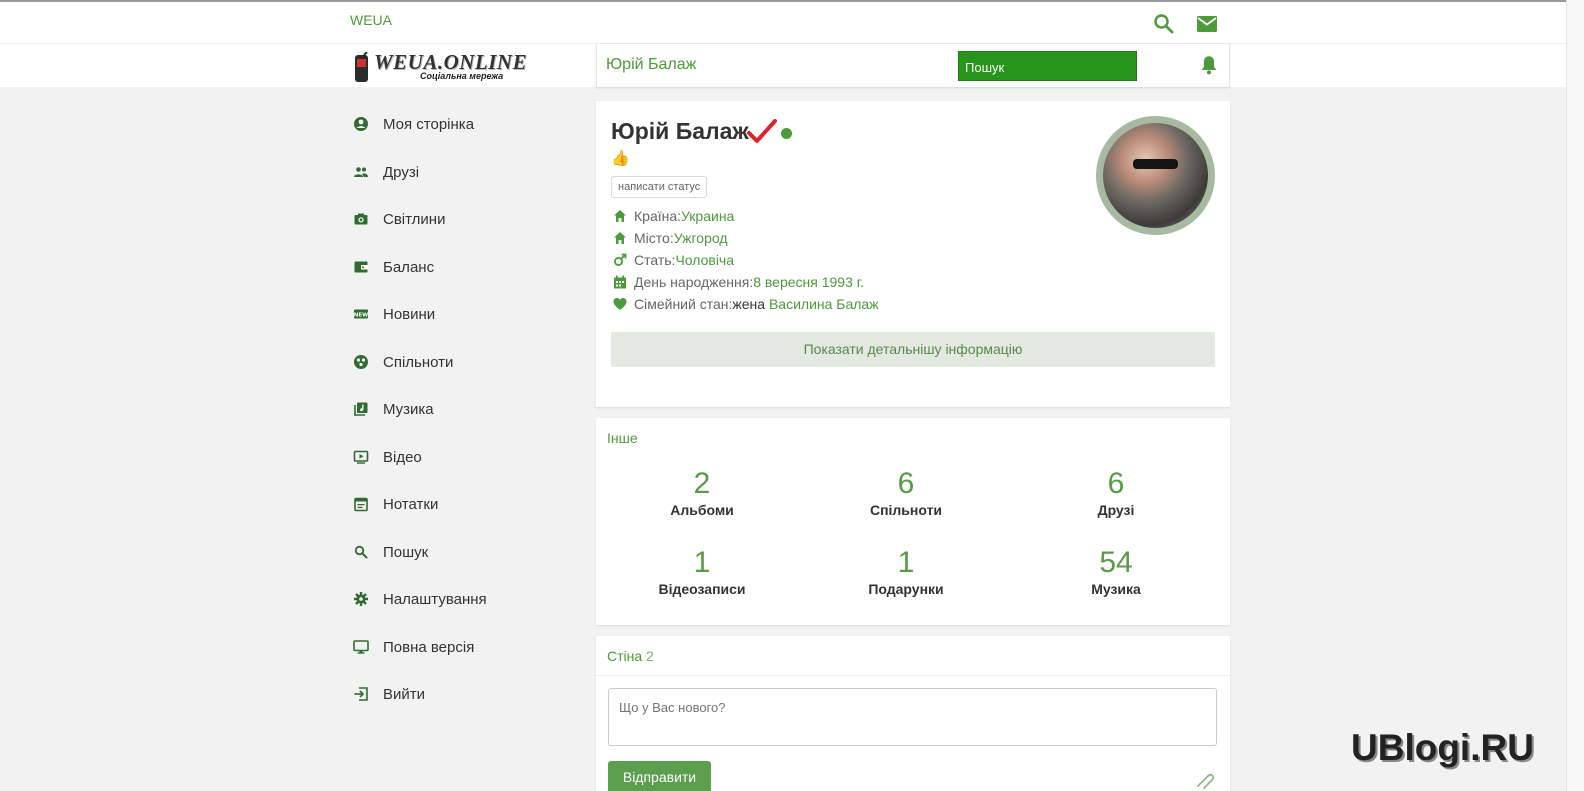 This screenshot has width=1584, height=791. Describe the element at coordinates (408, 409) in the screenshot. I see `sidebar-item-label: Музика` at that location.